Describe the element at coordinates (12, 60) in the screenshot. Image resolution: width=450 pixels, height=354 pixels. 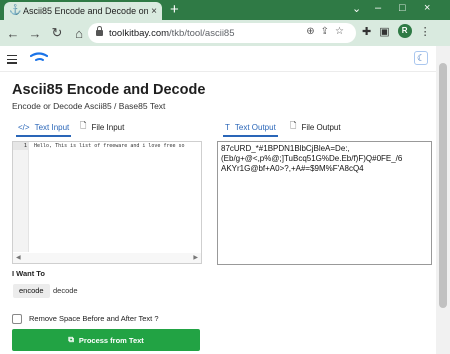
I see `hamburger-menu-icon` at that location.